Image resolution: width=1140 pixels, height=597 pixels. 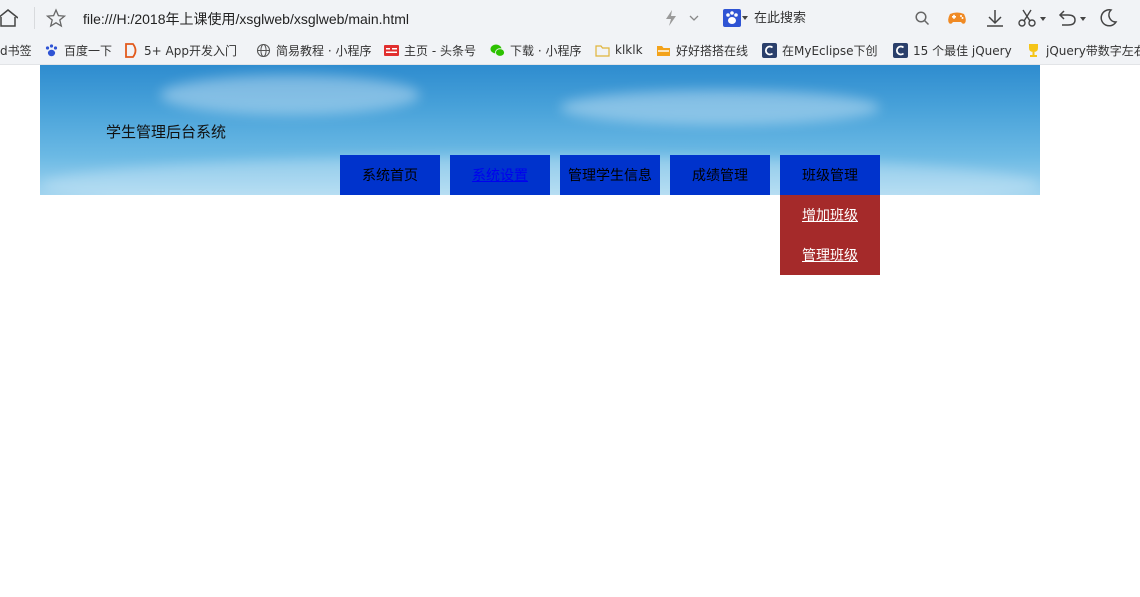 I want to click on search-icon, so click(x=922, y=18).